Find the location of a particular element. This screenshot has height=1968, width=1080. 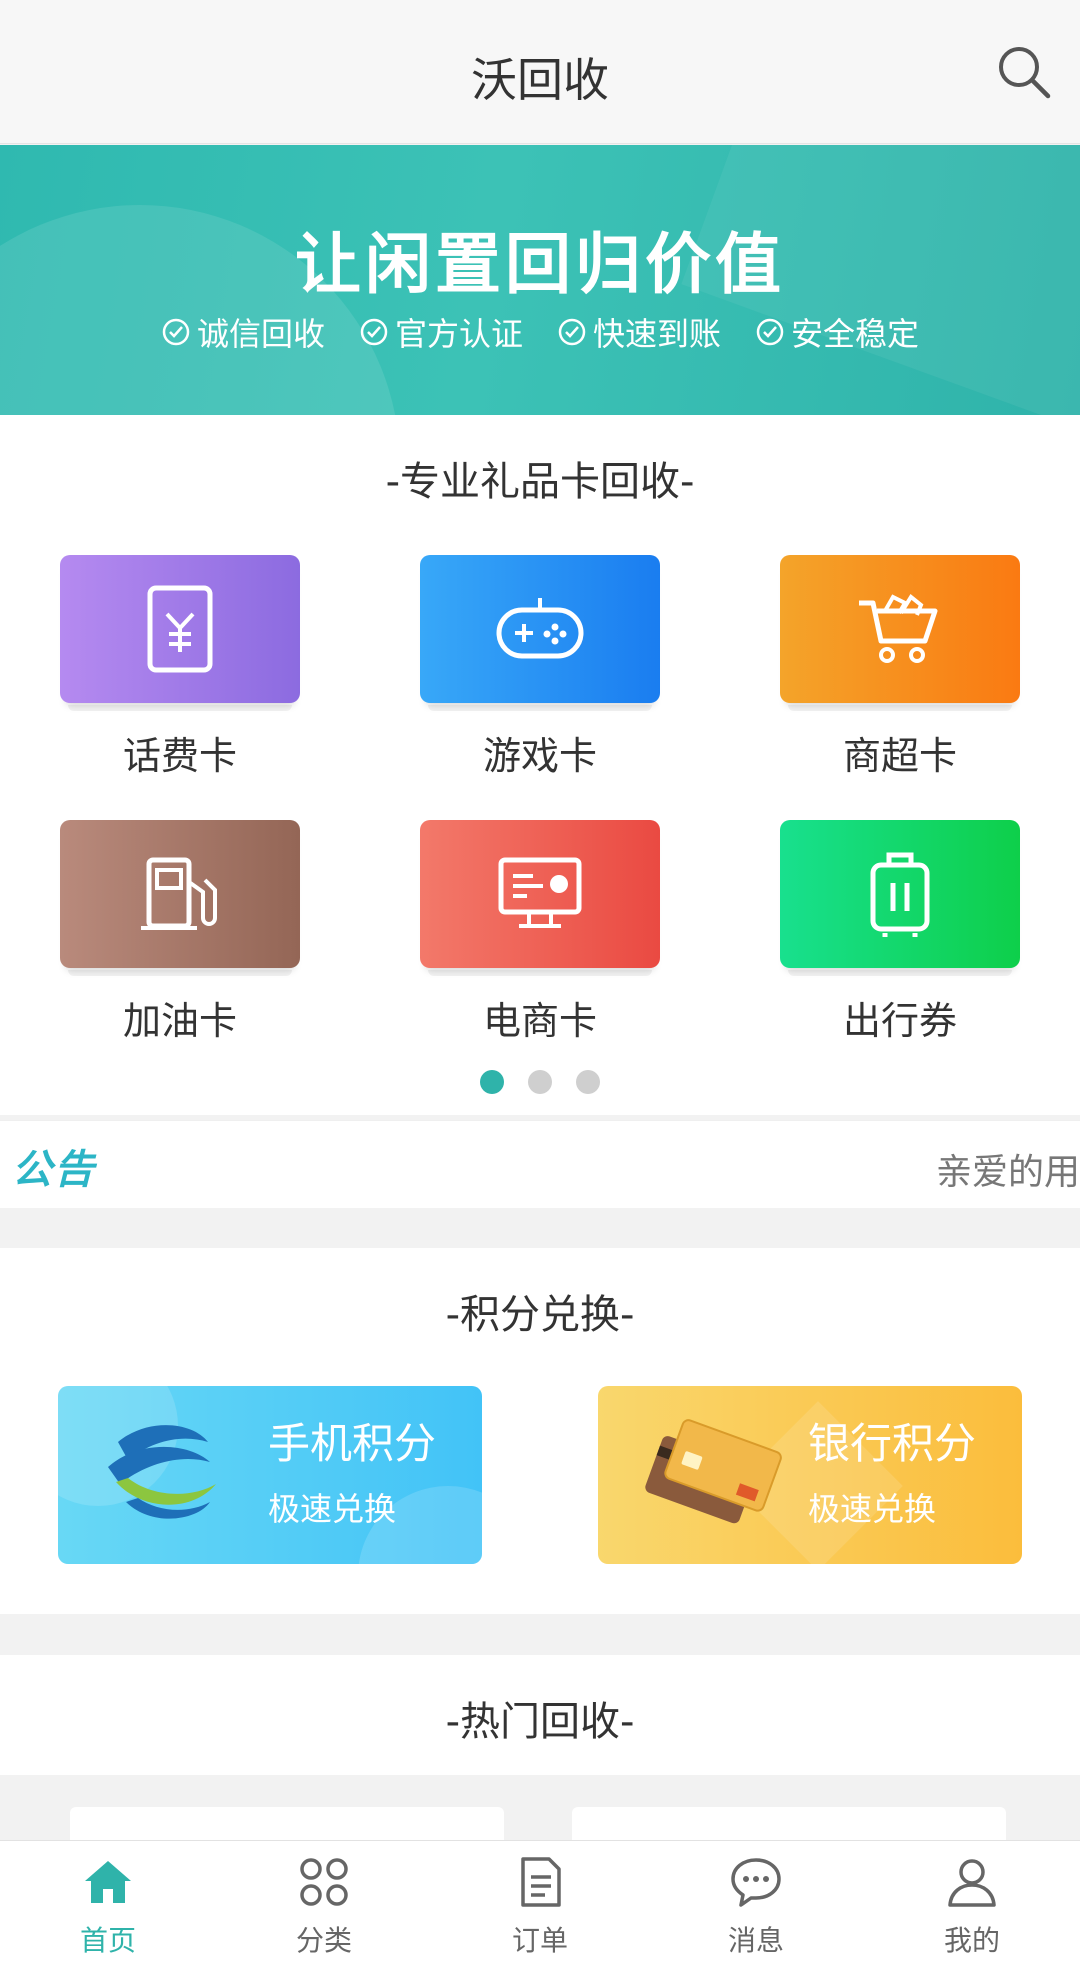

hot-recycle-section: -热门回收- is located at coordinates (540, 1715).